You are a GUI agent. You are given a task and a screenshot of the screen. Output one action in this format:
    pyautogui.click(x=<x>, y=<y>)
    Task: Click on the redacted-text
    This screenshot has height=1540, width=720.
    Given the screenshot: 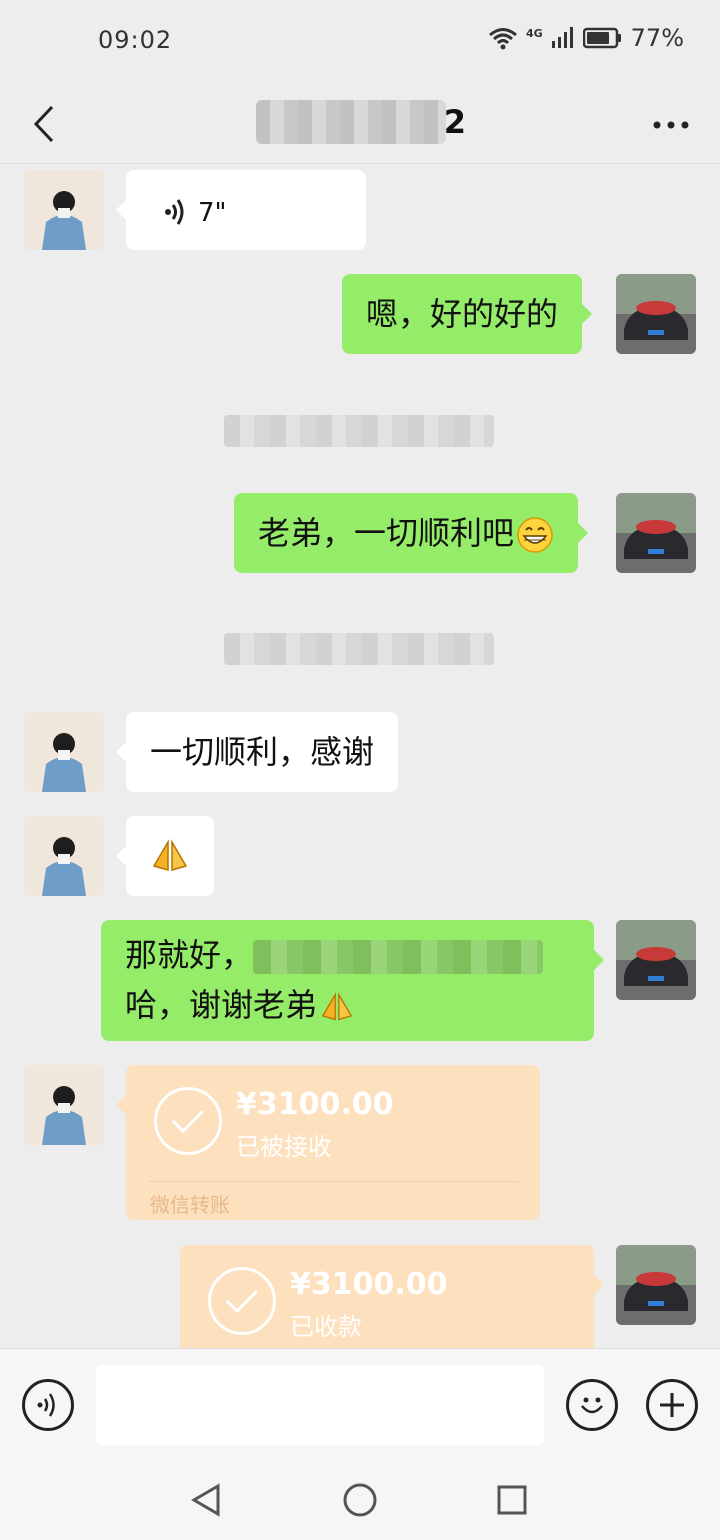 What is the action you would take?
    pyautogui.click(x=398, y=957)
    